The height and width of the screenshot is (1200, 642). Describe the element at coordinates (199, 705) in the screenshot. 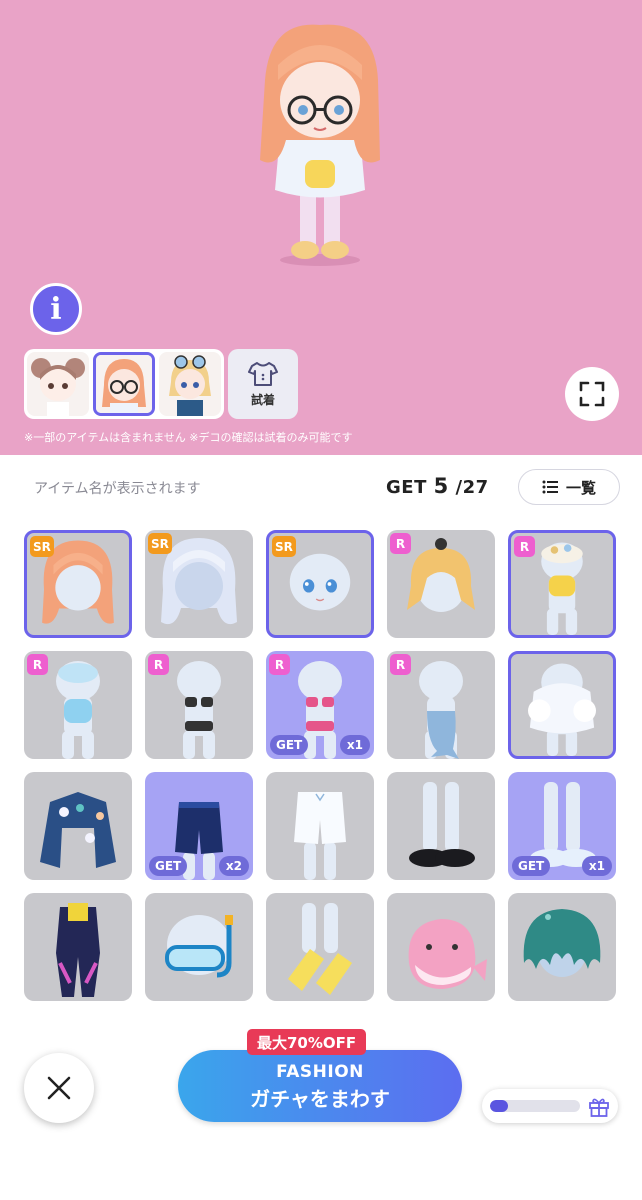

I see `item-tile-black-gingham-bikini: R` at that location.